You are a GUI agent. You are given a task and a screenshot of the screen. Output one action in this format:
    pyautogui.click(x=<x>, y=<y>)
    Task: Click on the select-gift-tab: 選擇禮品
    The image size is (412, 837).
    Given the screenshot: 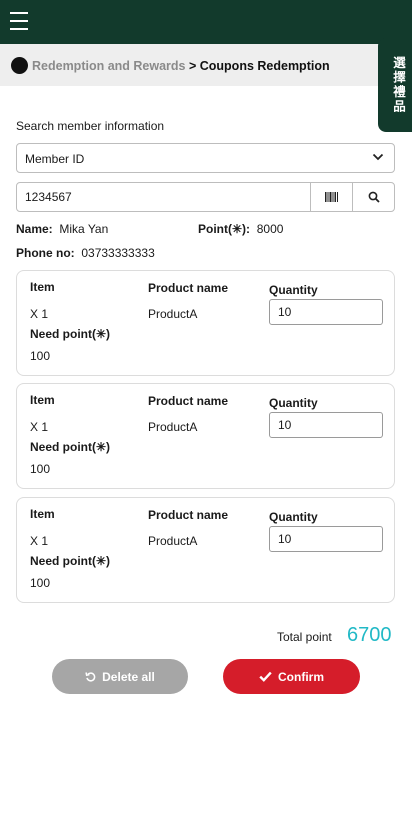 What is the action you would take?
    pyautogui.click(x=395, y=85)
    